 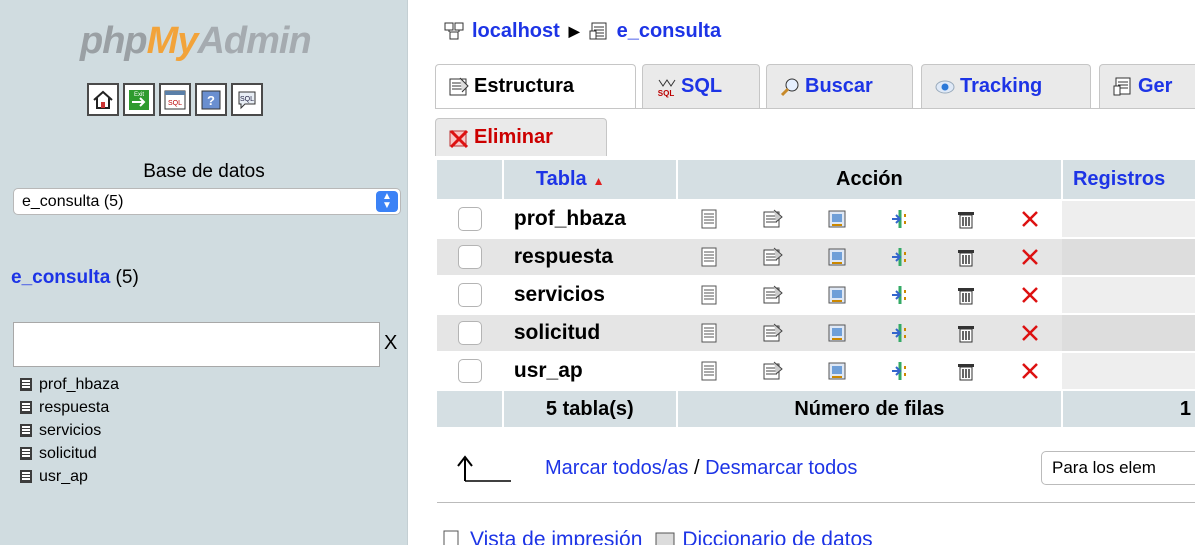 What do you see at coordinates (1118, 468) in the screenshot?
I see `with-selected-select: Para los elem` at bounding box center [1118, 468].